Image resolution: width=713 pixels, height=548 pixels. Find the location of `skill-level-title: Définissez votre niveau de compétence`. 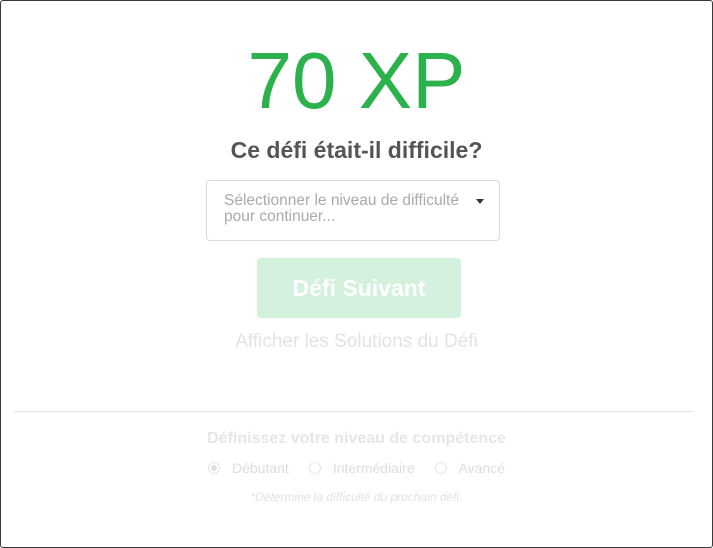

skill-level-title: Définissez votre niveau de compétence is located at coordinates (356, 438).